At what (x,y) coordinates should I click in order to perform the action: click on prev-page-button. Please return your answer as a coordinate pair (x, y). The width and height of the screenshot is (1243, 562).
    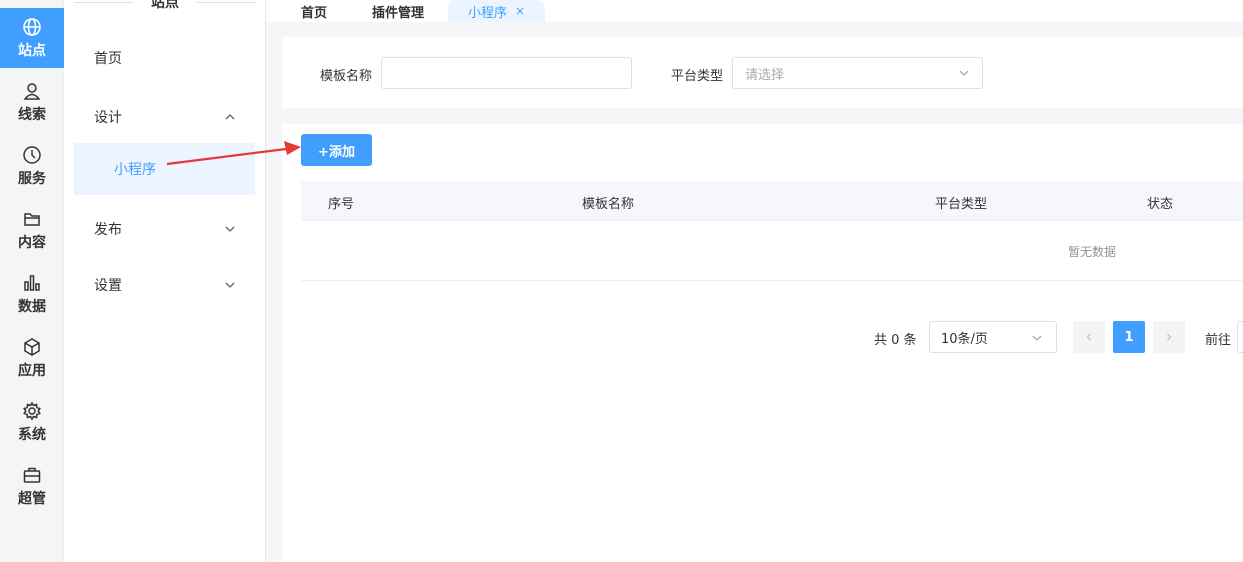
    Looking at the image, I should click on (1089, 337).